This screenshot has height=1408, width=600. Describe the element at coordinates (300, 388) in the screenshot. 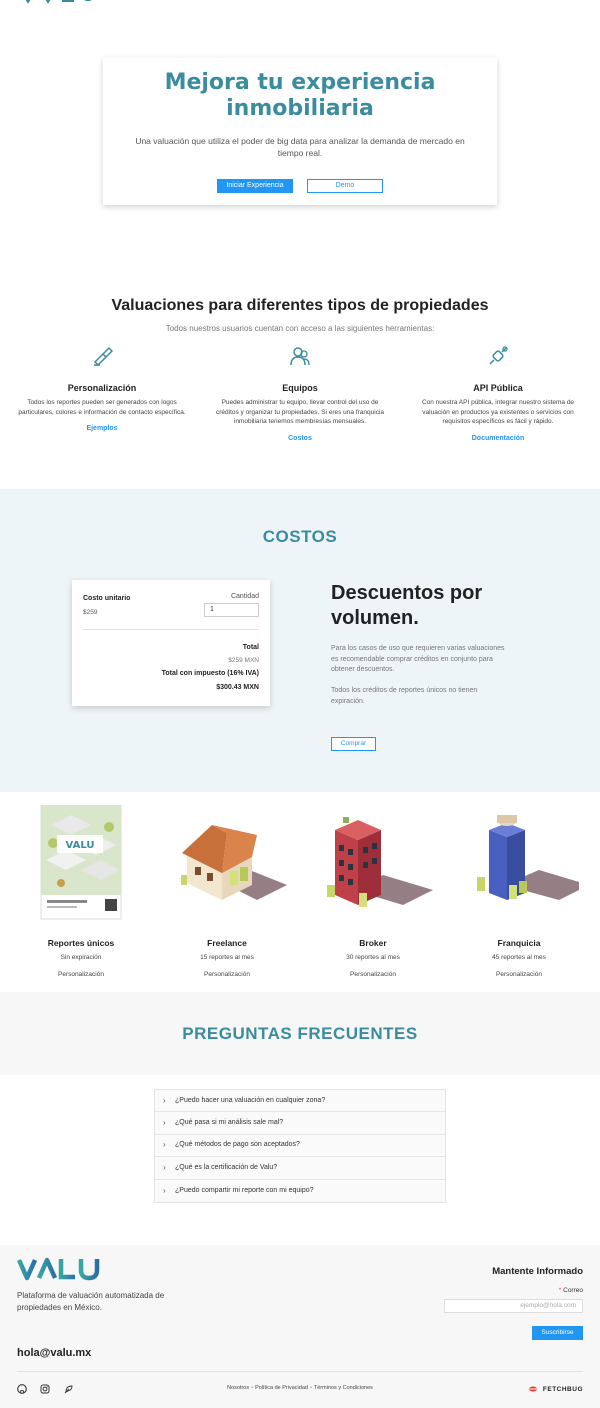

I see `feature-name: Equipos` at that location.